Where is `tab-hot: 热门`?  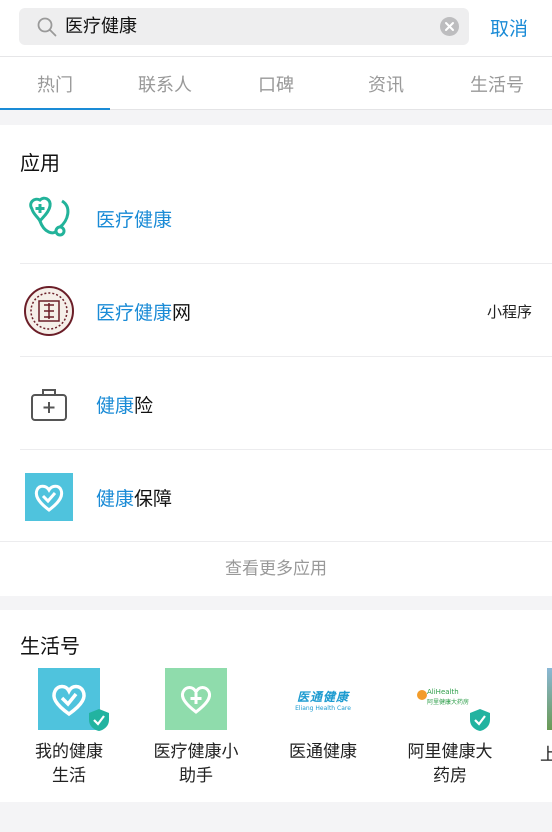 tab-hot: 热门 is located at coordinates (55, 84).